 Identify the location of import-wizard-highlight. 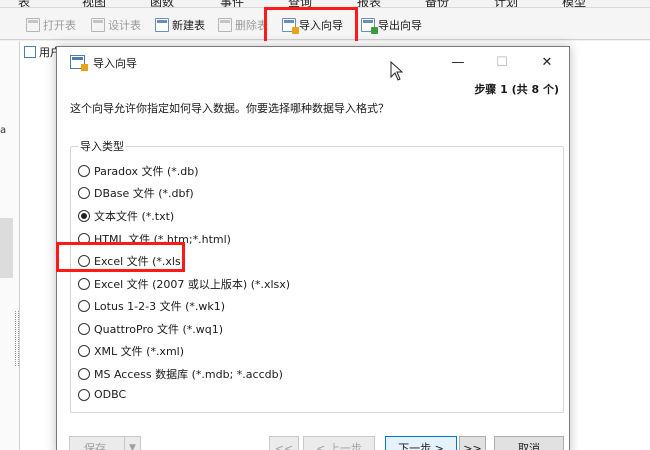
(311, 25).